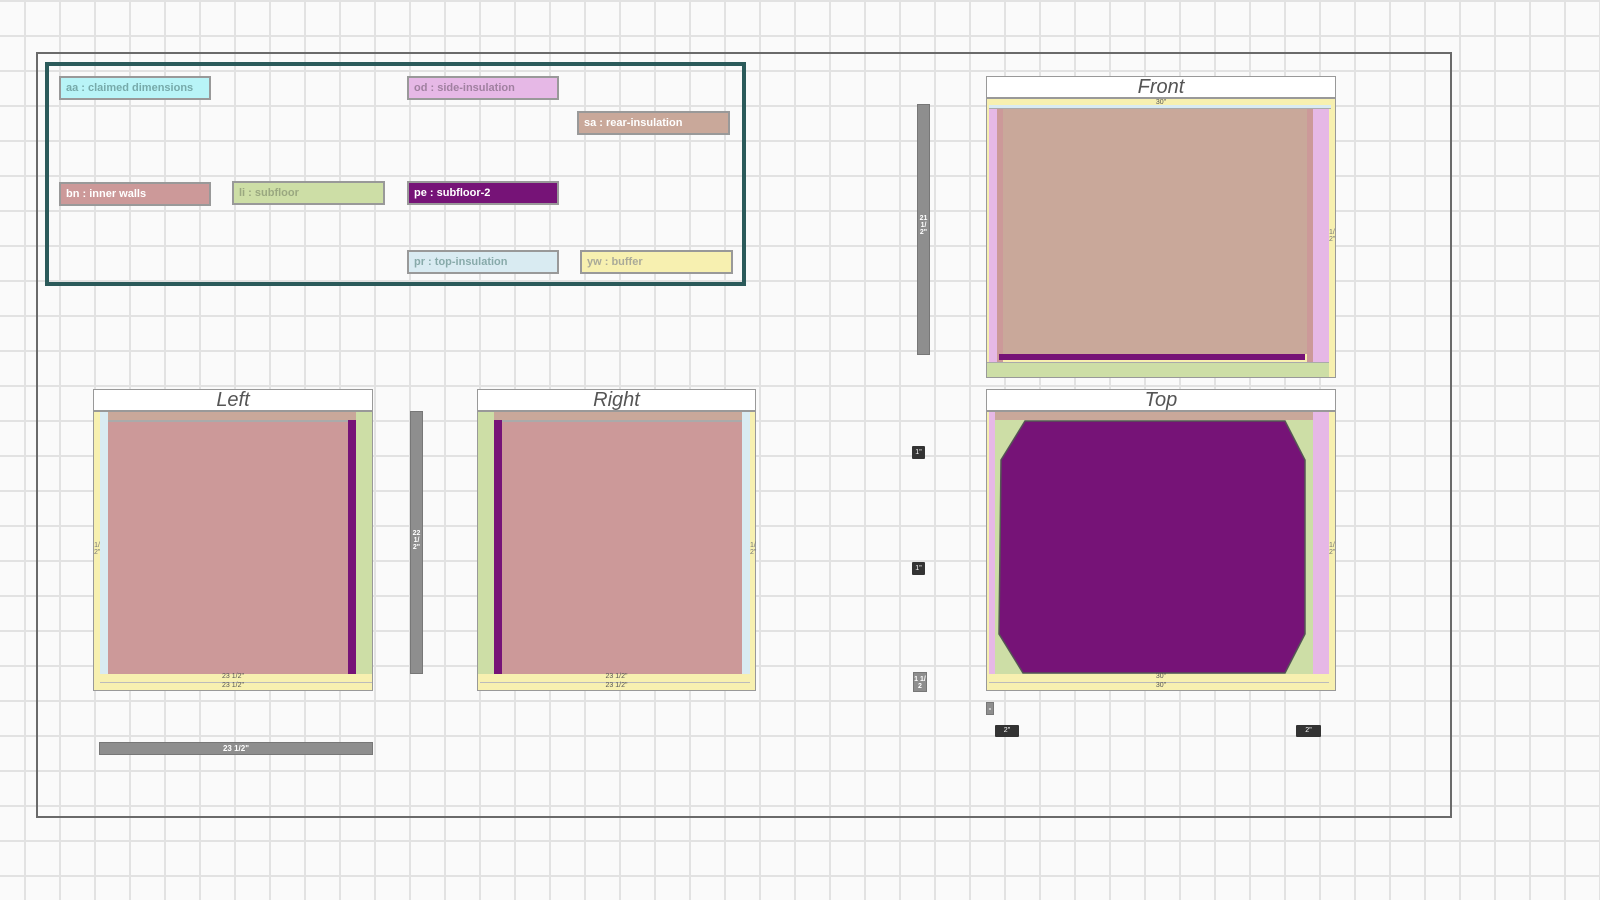  I want to click on left-height-dimension-bar: 22 1/2", so click(416, 542).